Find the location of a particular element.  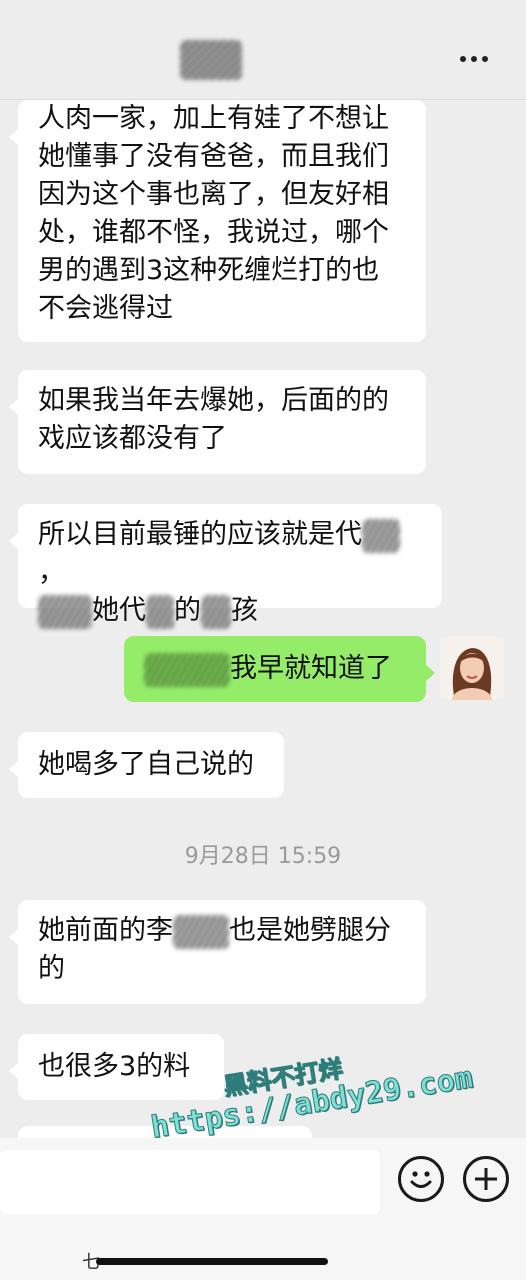

user-avatar is located at coordinates (472, 668).